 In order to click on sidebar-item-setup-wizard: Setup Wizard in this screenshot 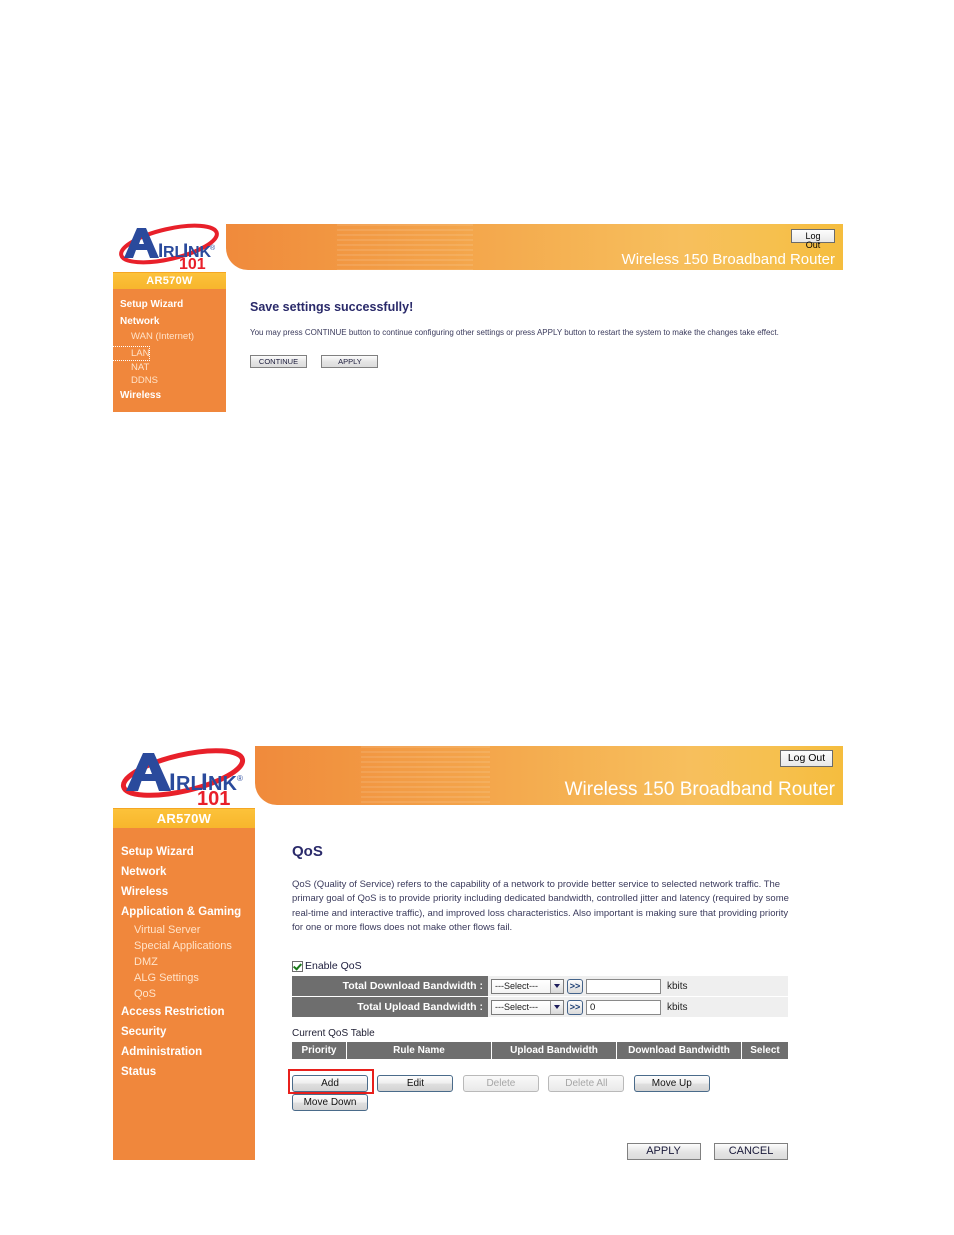, I will do `click(184, 852)`.